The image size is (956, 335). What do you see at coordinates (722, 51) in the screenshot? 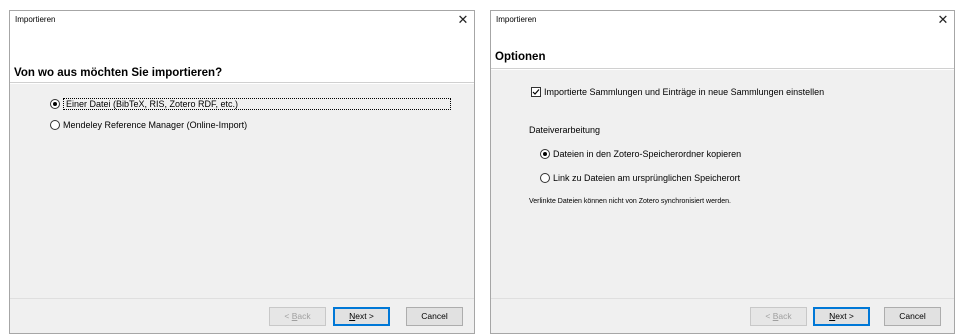
I see `dialog-header: Optionen` at bounding box center [722, 51].